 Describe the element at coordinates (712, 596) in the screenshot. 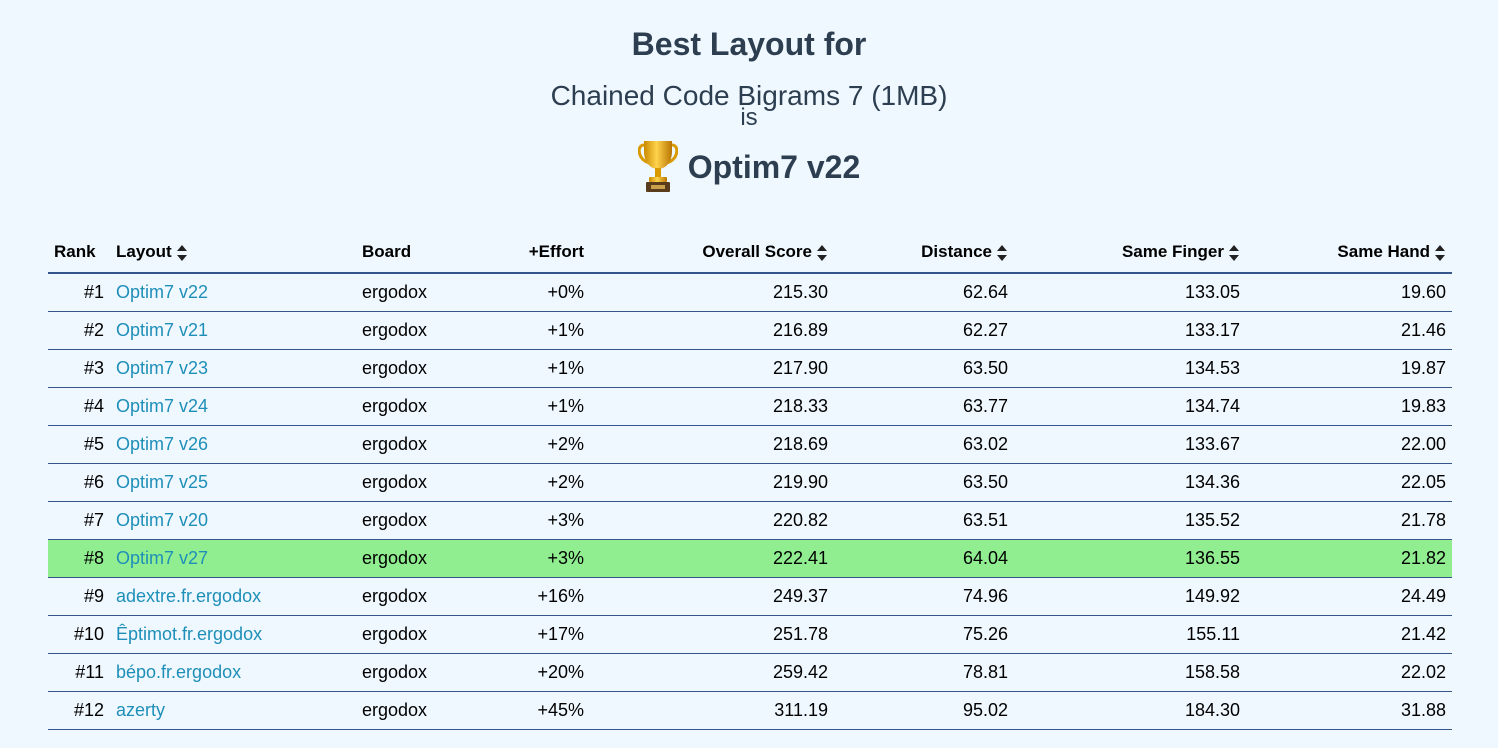

I see `overall-score-cell: 249.37` at that location.